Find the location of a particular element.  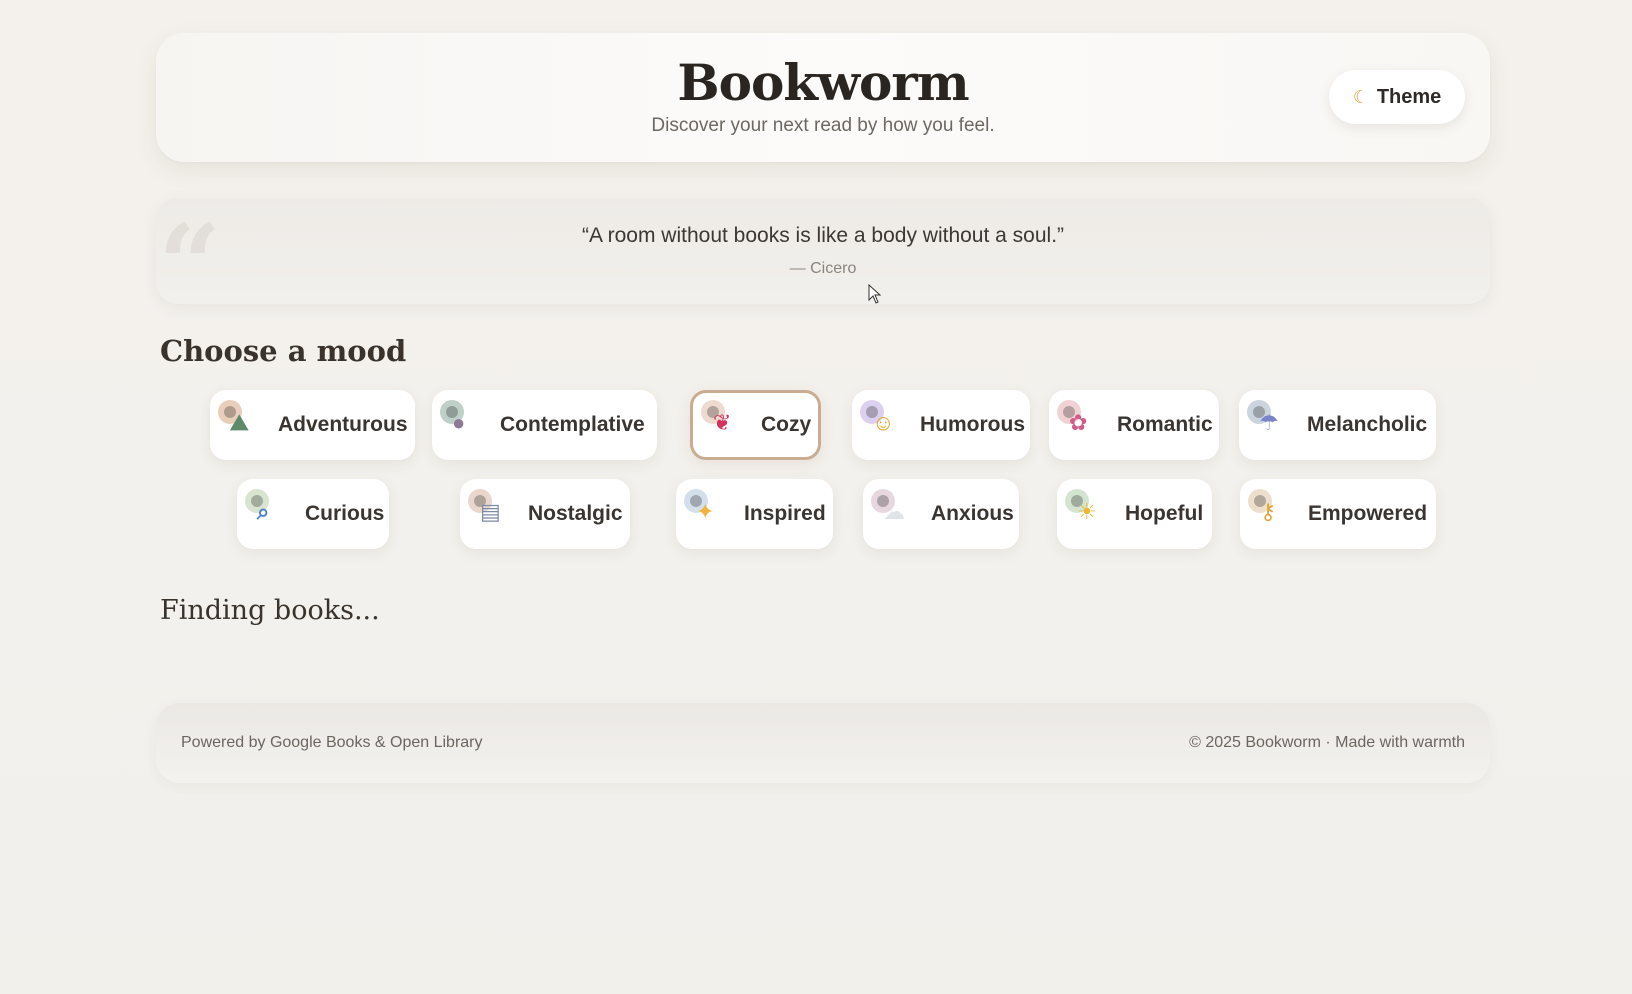

moon-icon: ☾ is located at coordinates (1360, 96).